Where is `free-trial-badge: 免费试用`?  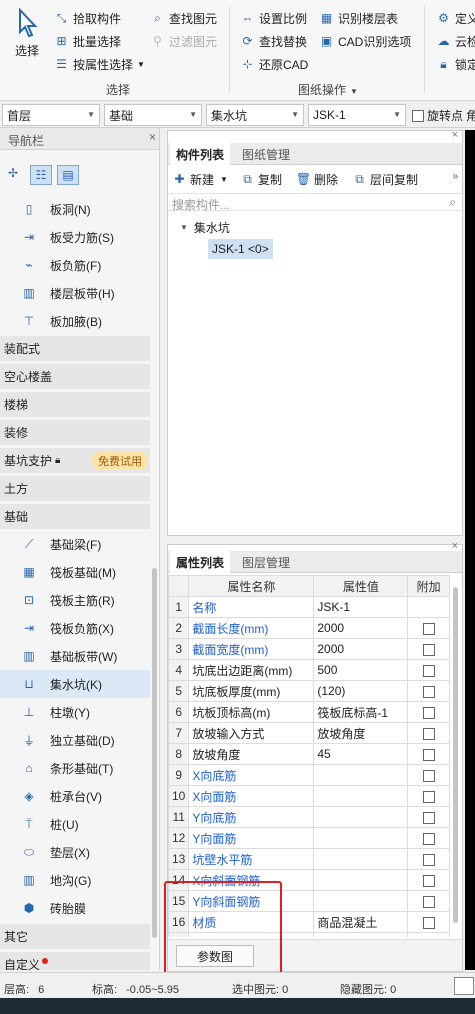 free-trial-badge: 免费试用 is located at coordinates (120, 460).